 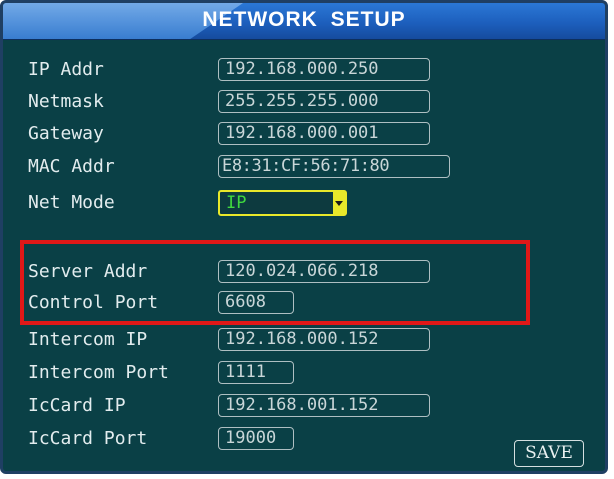 What do you see at coordinates (256, 438) in the screenshot?
I see `iccard-port-field: 19000` at bounding box center [256, 438].